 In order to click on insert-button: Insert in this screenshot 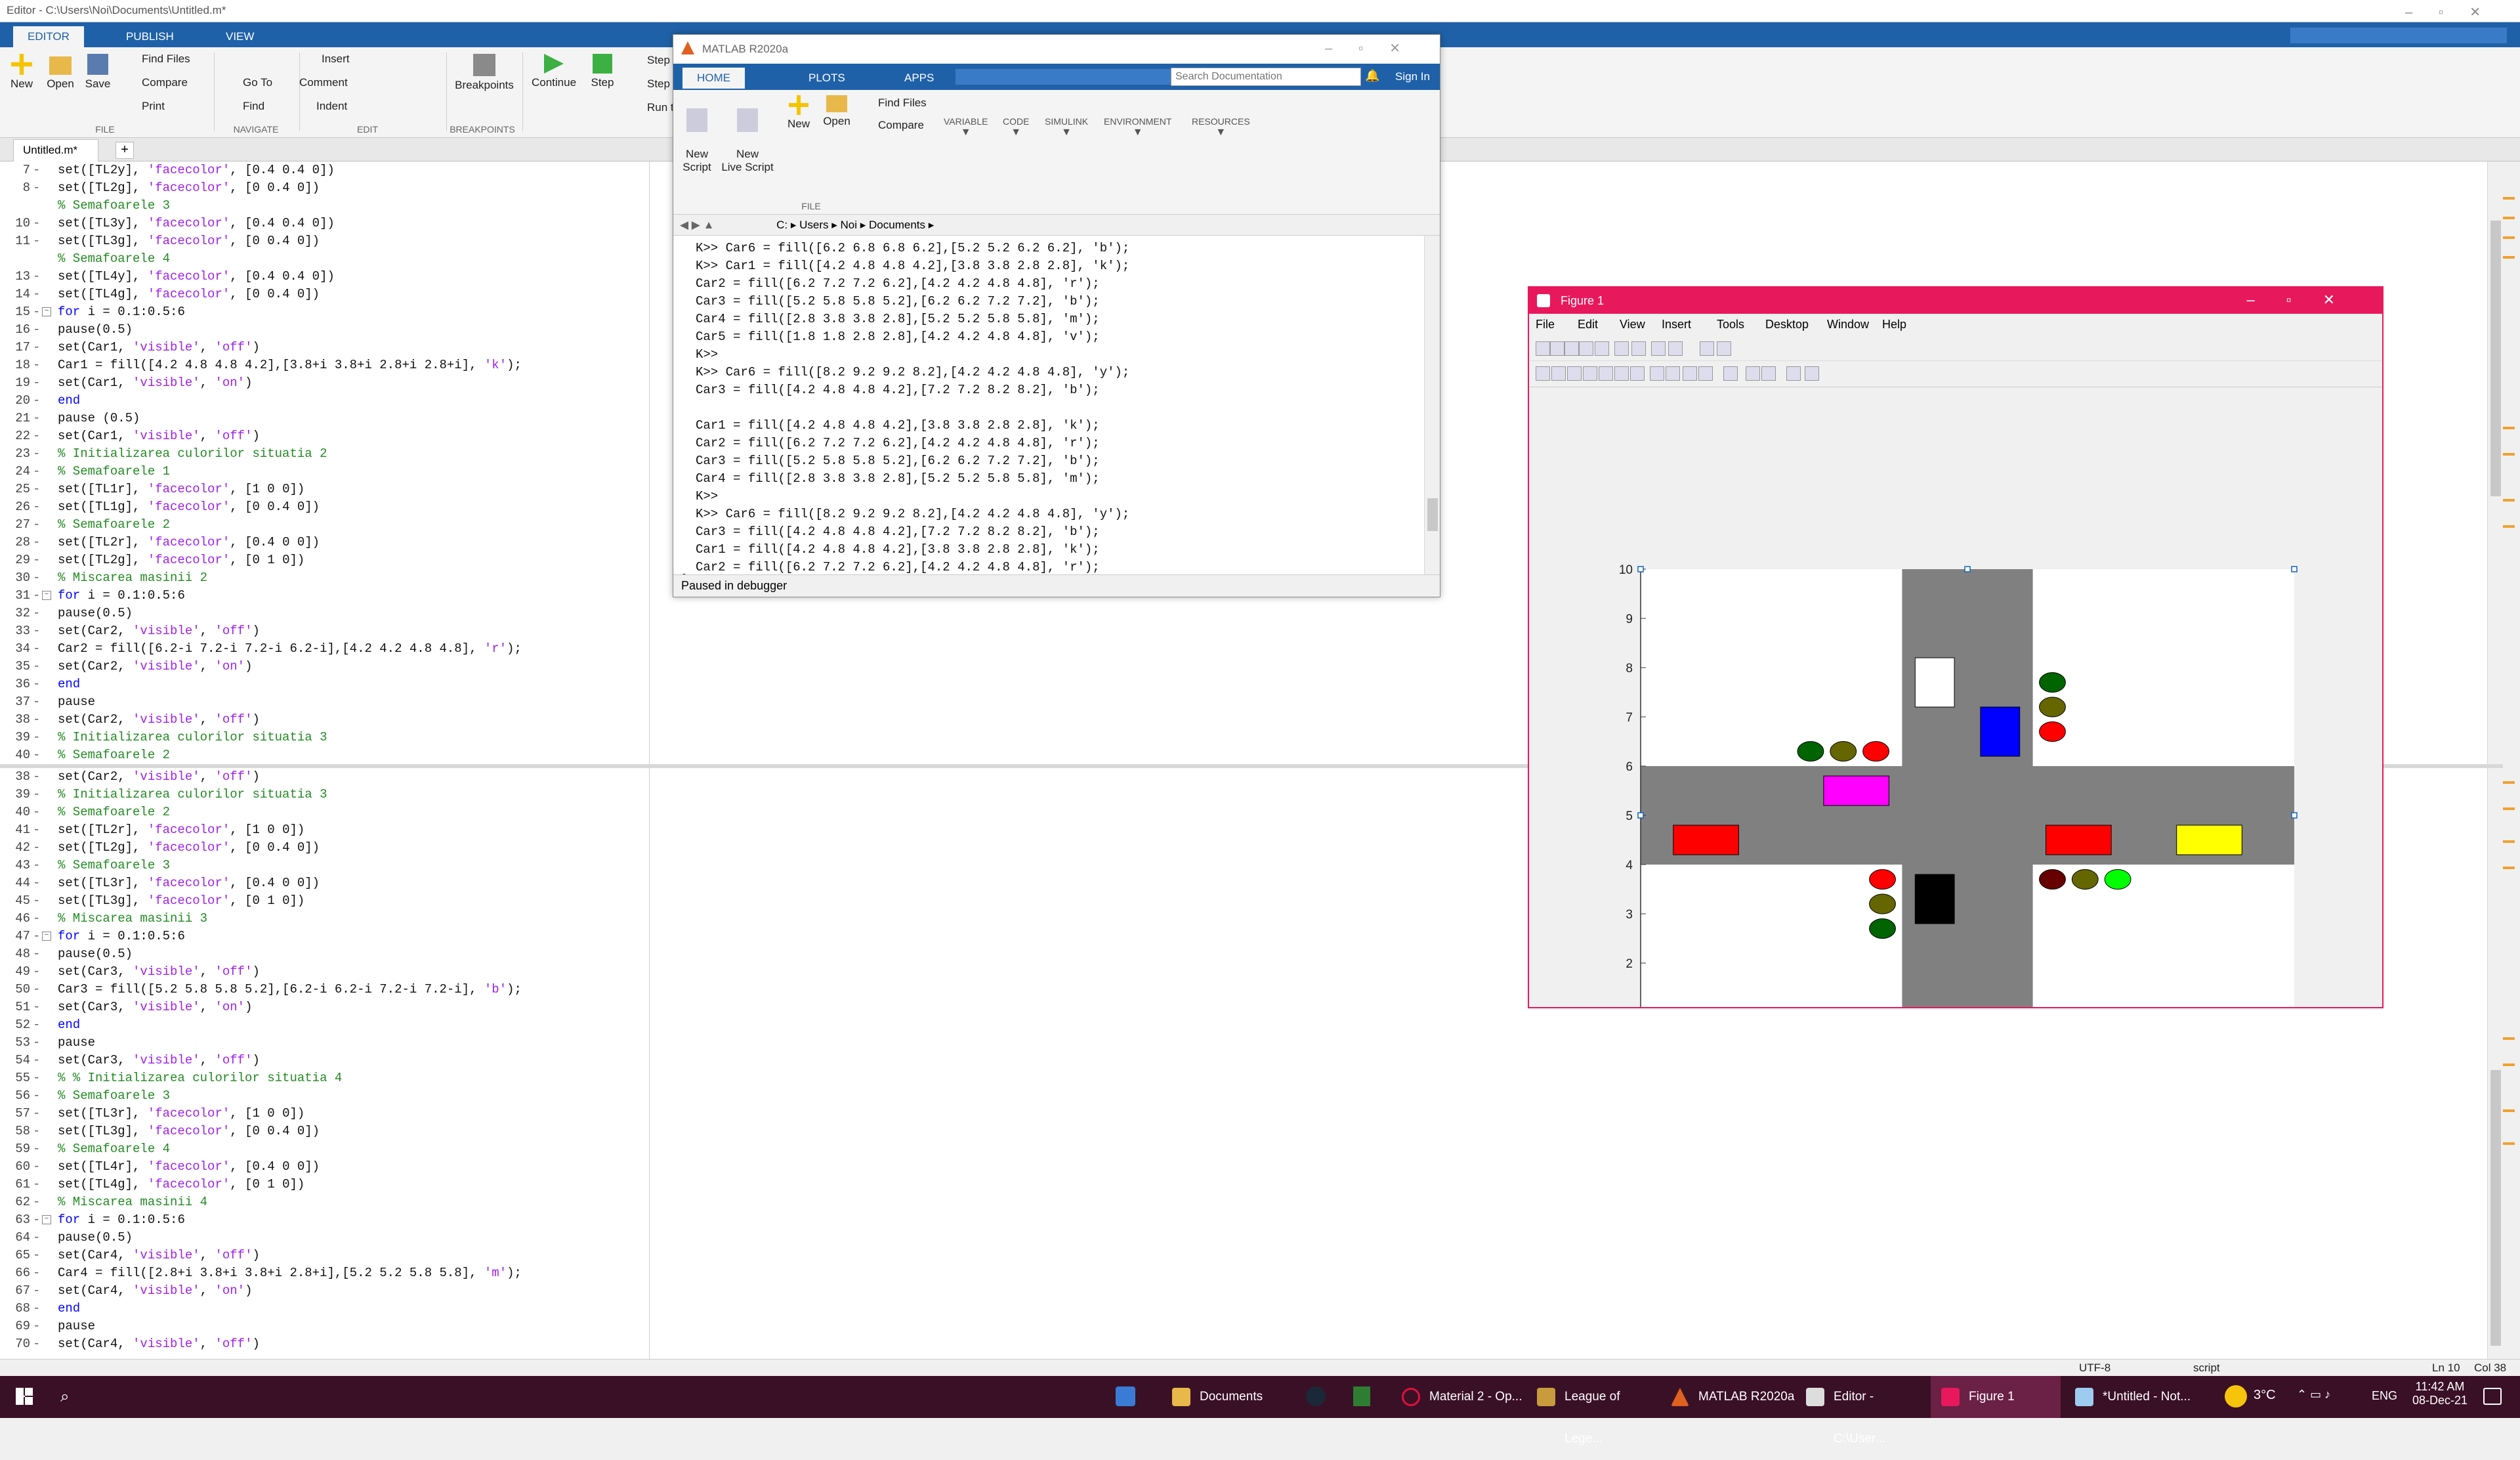, I will do `click(336, 60)`.